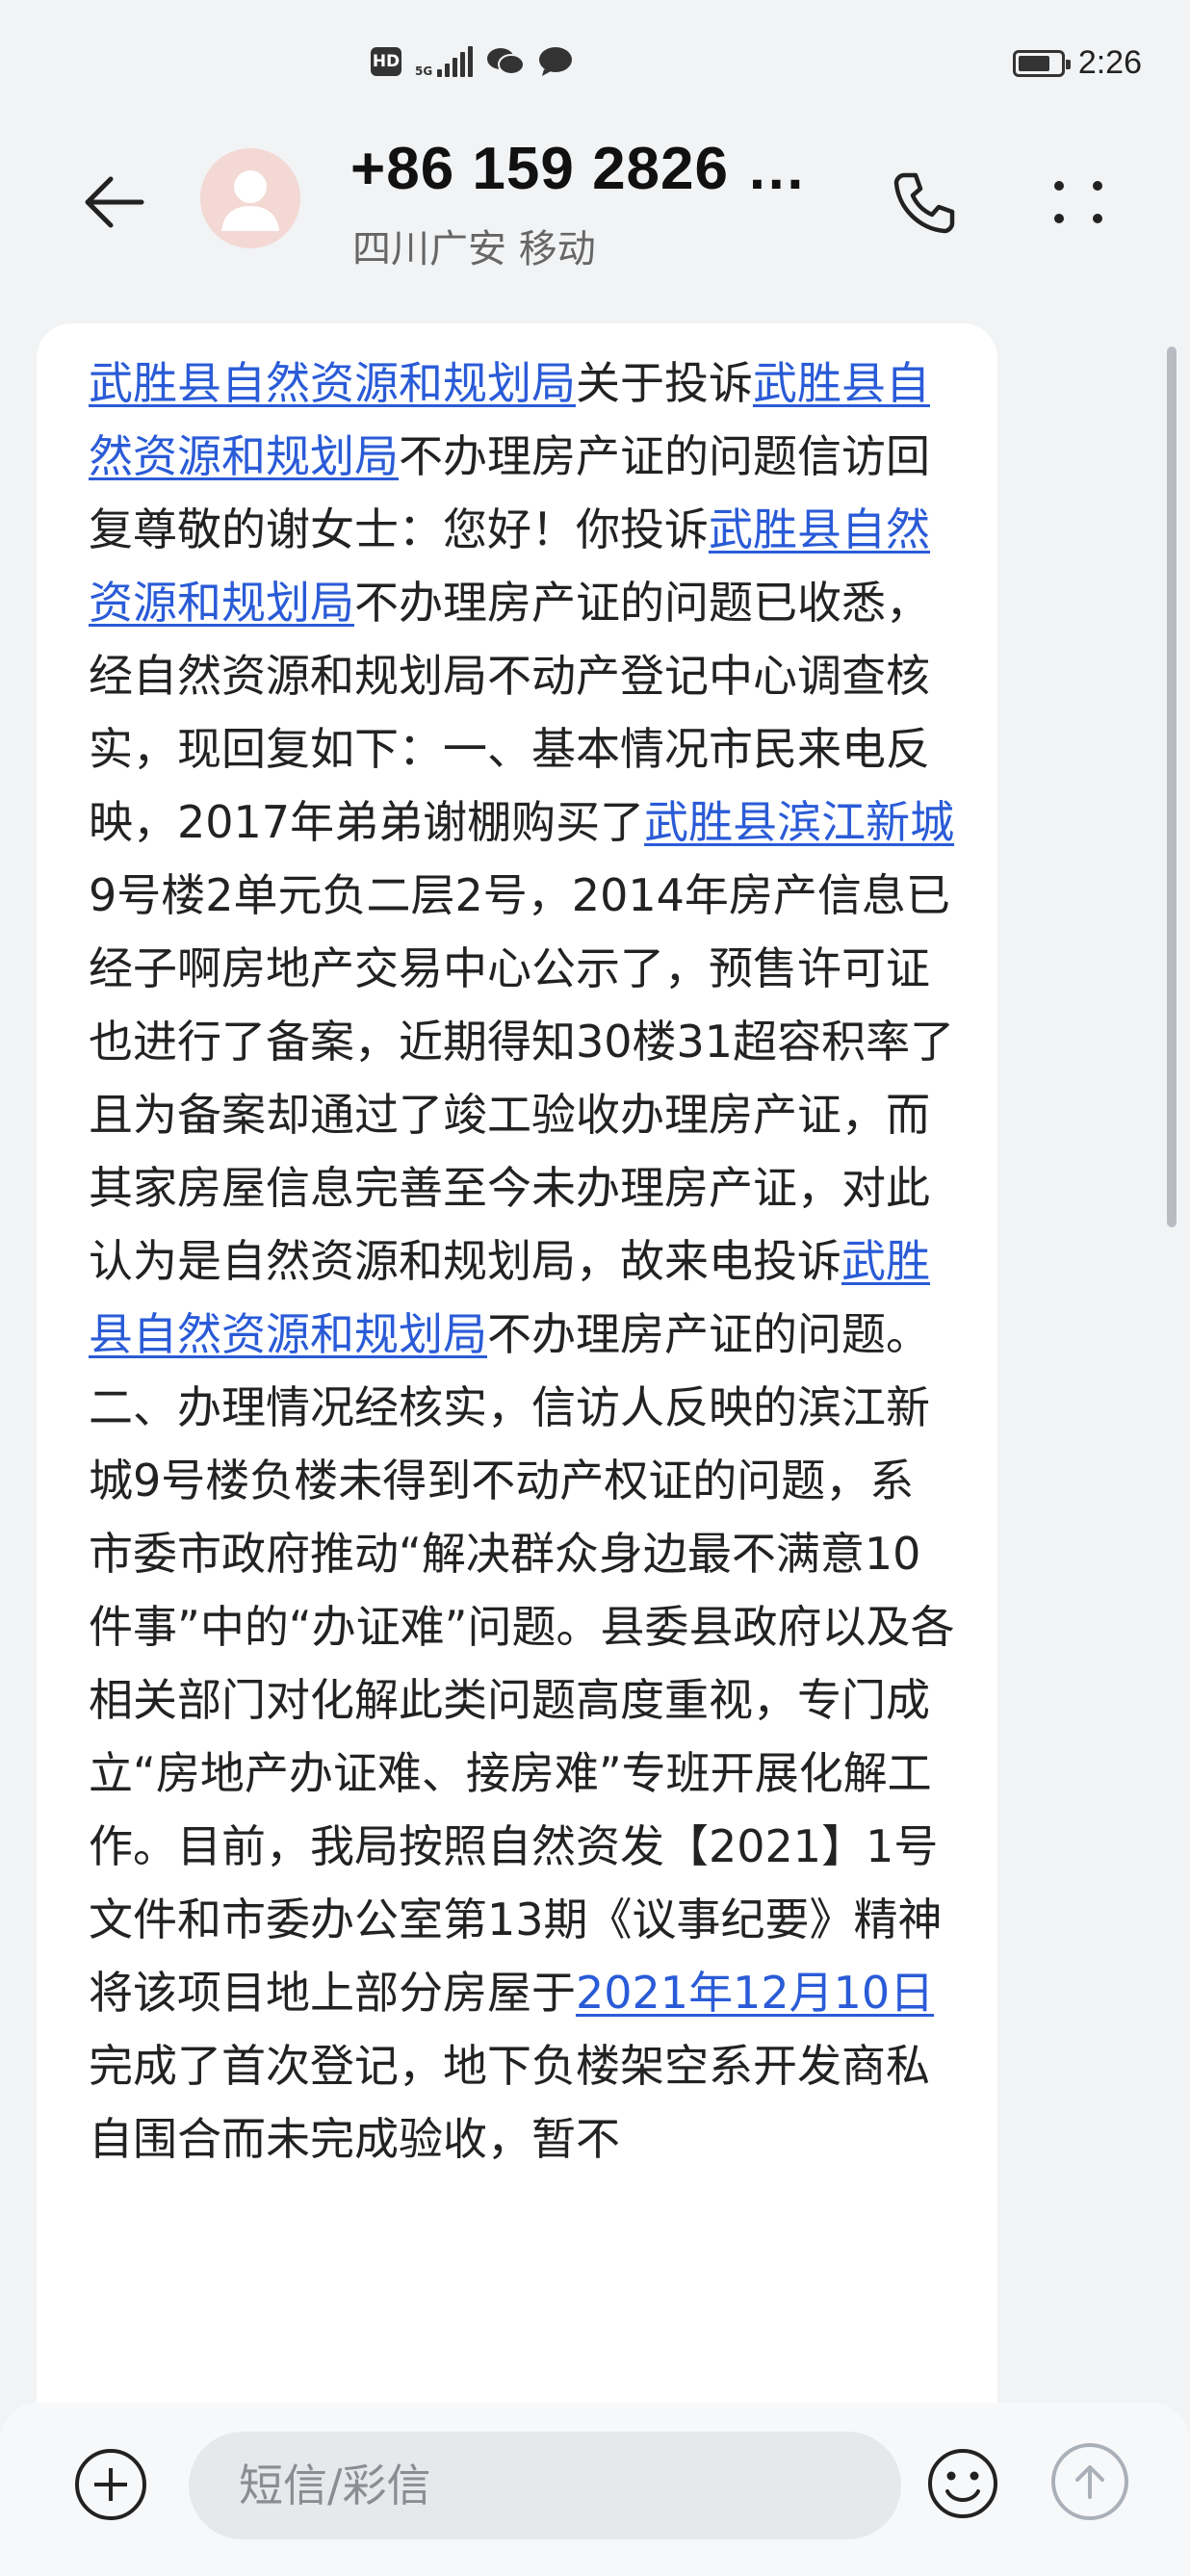 Image resolution: width=1190 pixels, height=2576 pixels. Describe the element at coordinates (333, 383) in the screenshot. I see `message-link: 武胜县自然资源和规划局` at that location.